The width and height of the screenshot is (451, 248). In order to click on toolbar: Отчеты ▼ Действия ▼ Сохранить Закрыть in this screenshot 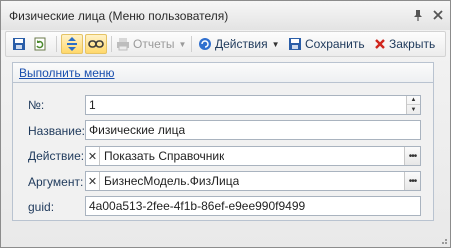, I will do `click(225, 44)`.